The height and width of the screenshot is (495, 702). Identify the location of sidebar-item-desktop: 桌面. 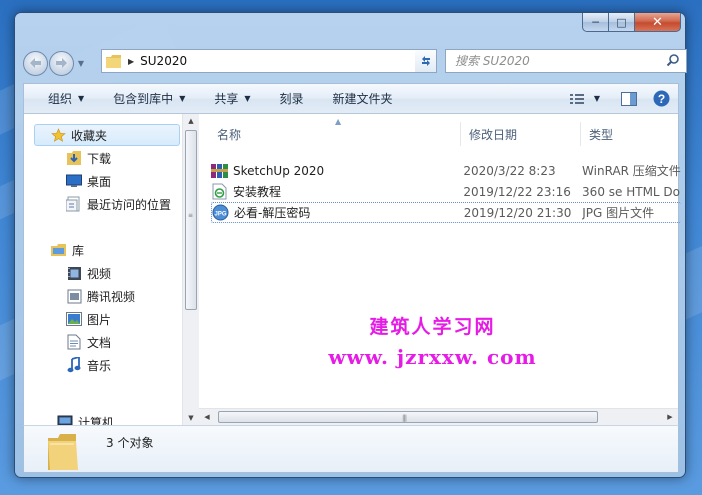
(88, 181).